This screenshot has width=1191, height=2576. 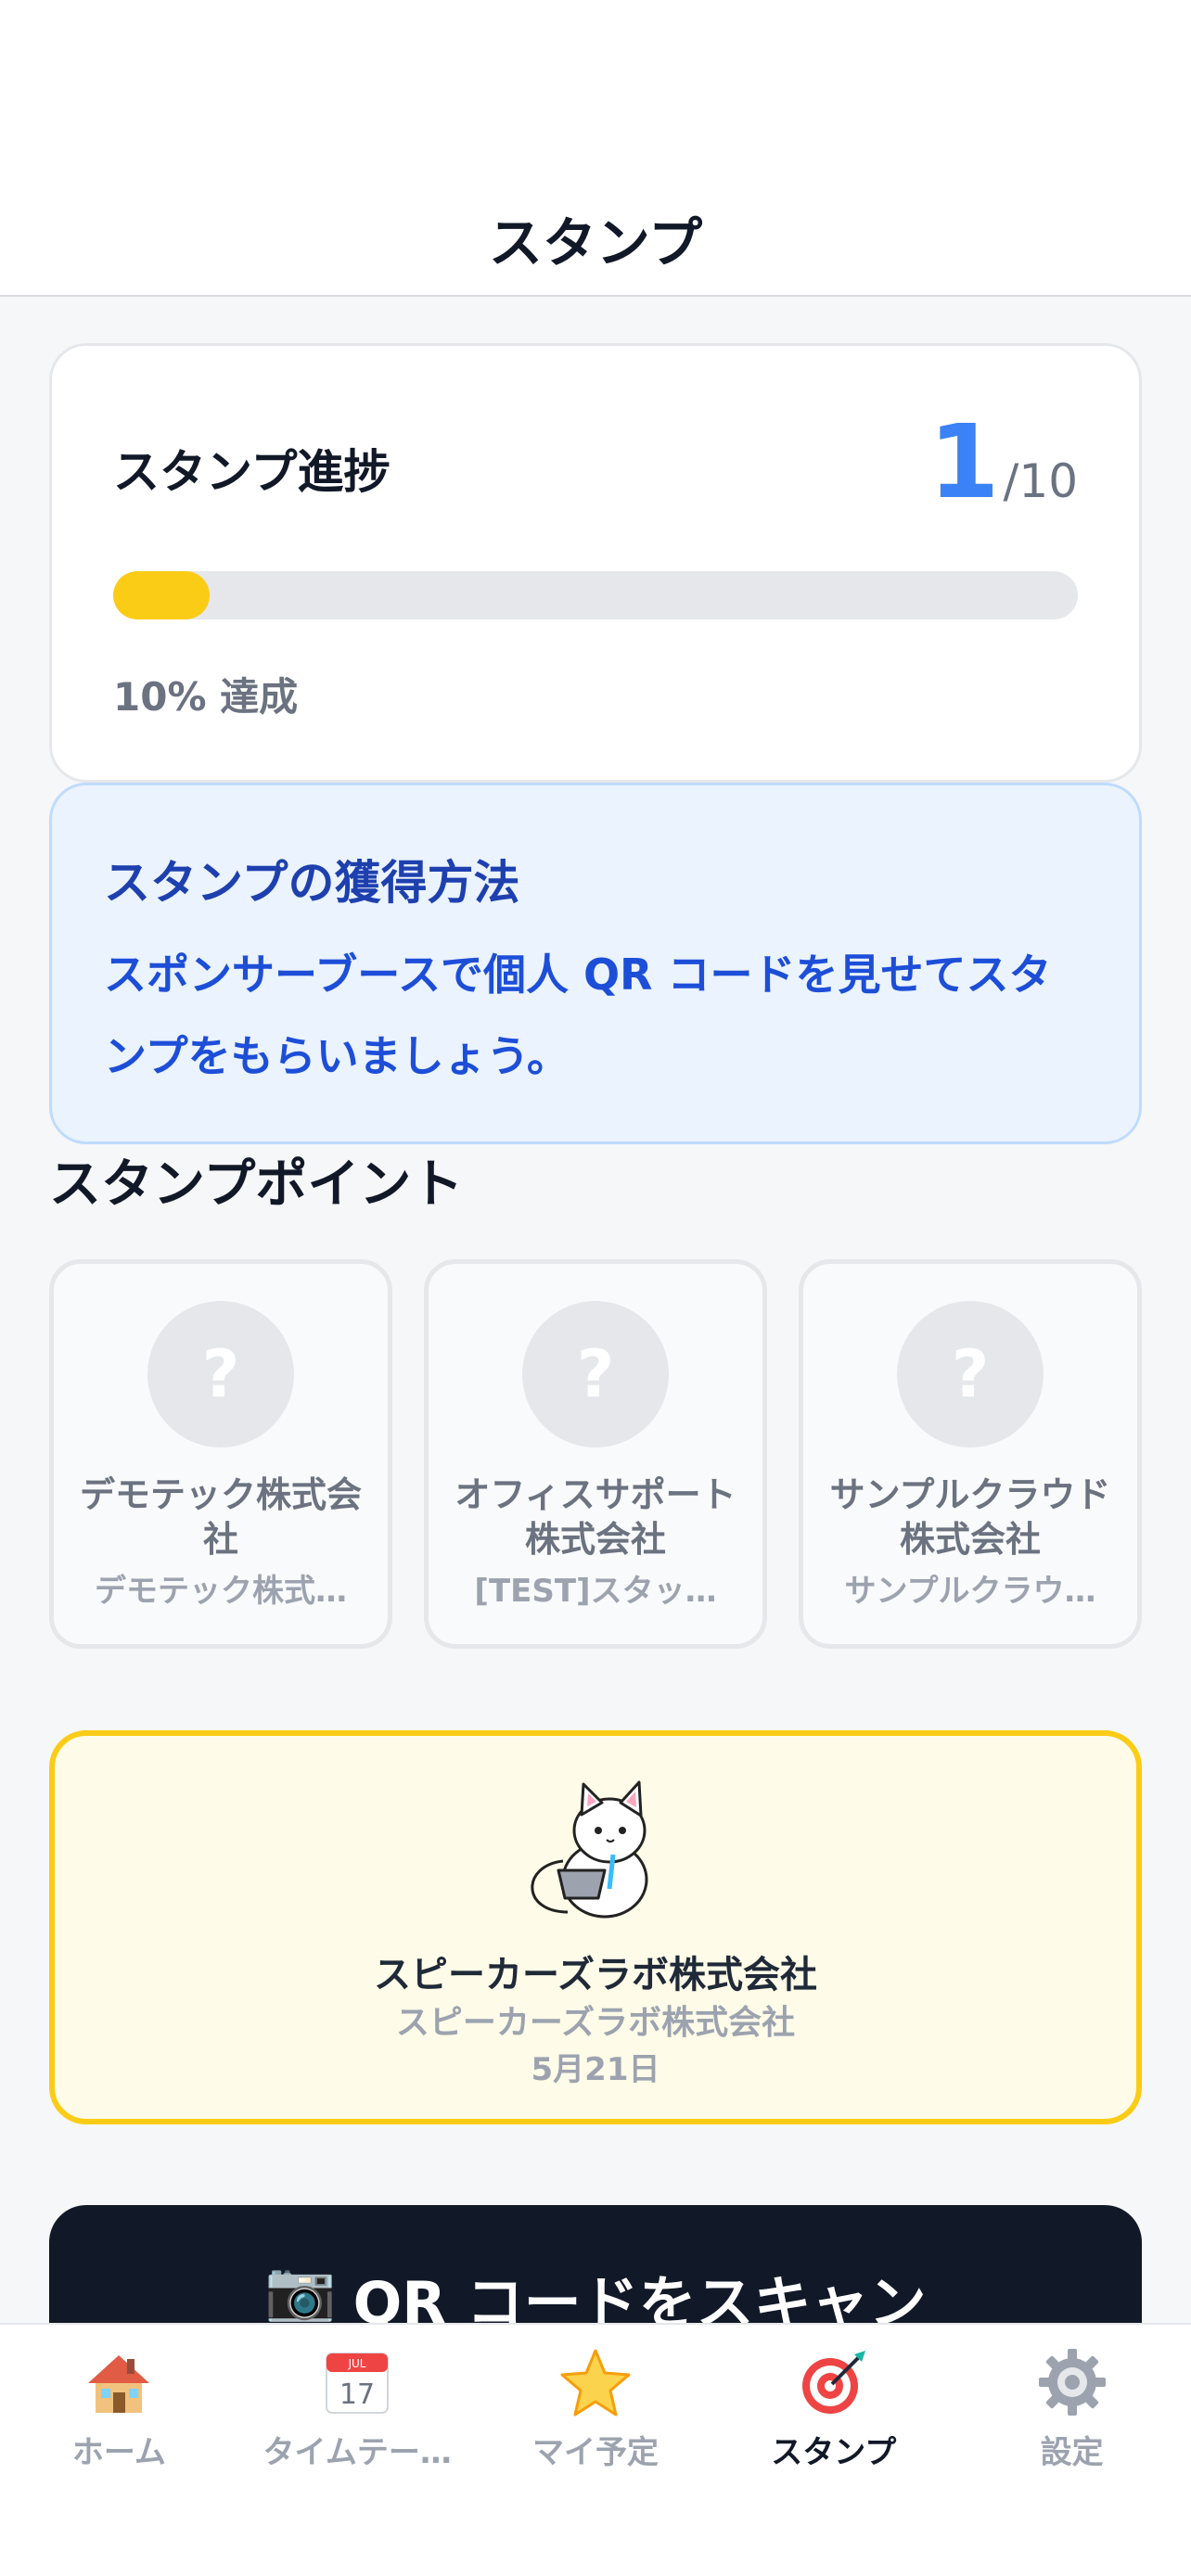 I want to click on tab-home: ホーム, so click(x=119, y=2450).